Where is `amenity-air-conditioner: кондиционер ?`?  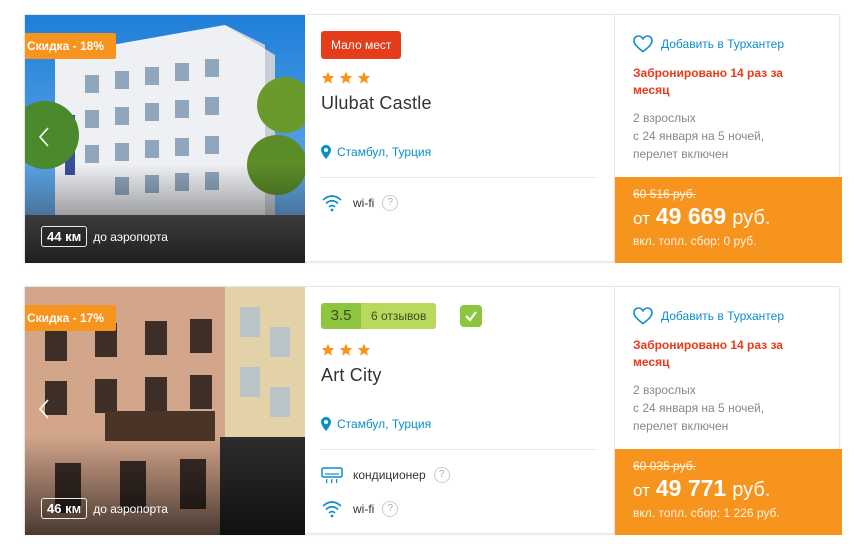 amenity-air-conditioner: кондиционер ? is located at coordinates (385, 475).